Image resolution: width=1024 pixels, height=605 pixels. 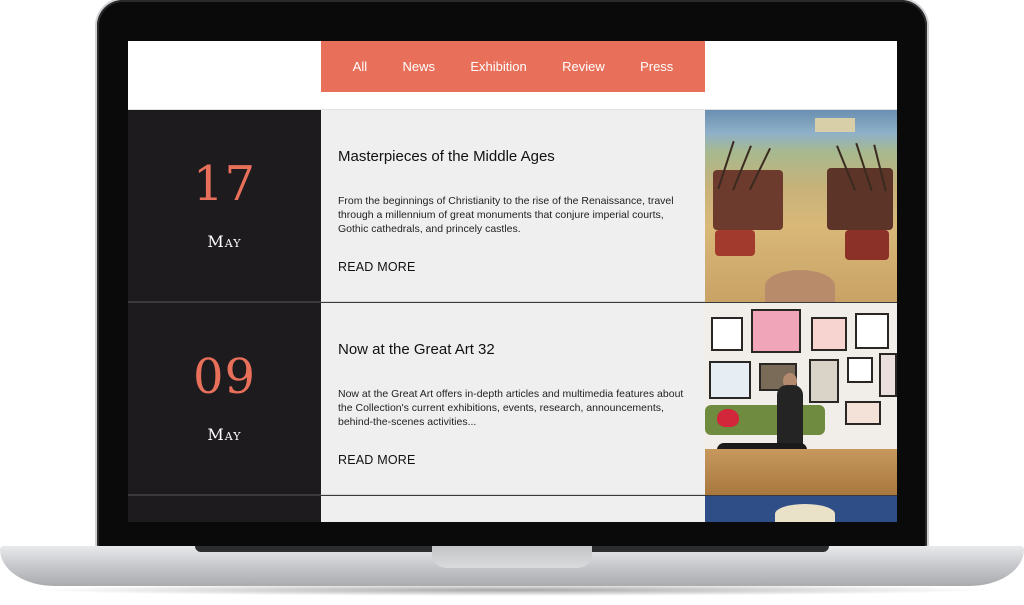 What do you see at coordinates (801, 206) in the screenshot?
I see `medieval-battle-painting` at bounding box center [801, 206].